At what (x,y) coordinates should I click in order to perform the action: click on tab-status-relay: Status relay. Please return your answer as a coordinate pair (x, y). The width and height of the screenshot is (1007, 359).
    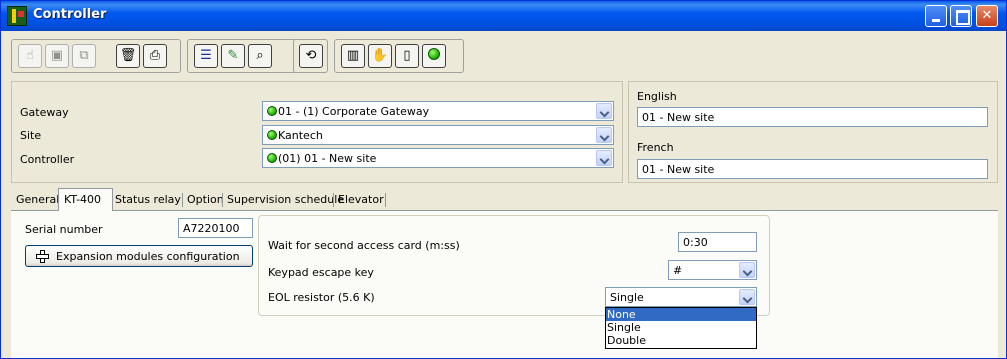
    Looking at the image, I should click on (148, 200).